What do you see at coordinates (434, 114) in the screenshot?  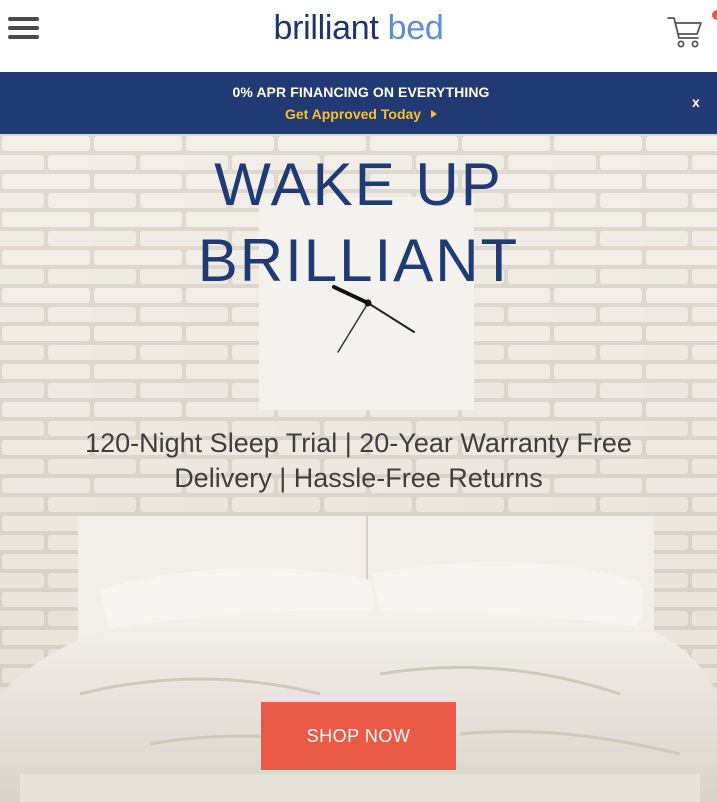 I see `play-arrow-icon` at bounding box center [434, 114].